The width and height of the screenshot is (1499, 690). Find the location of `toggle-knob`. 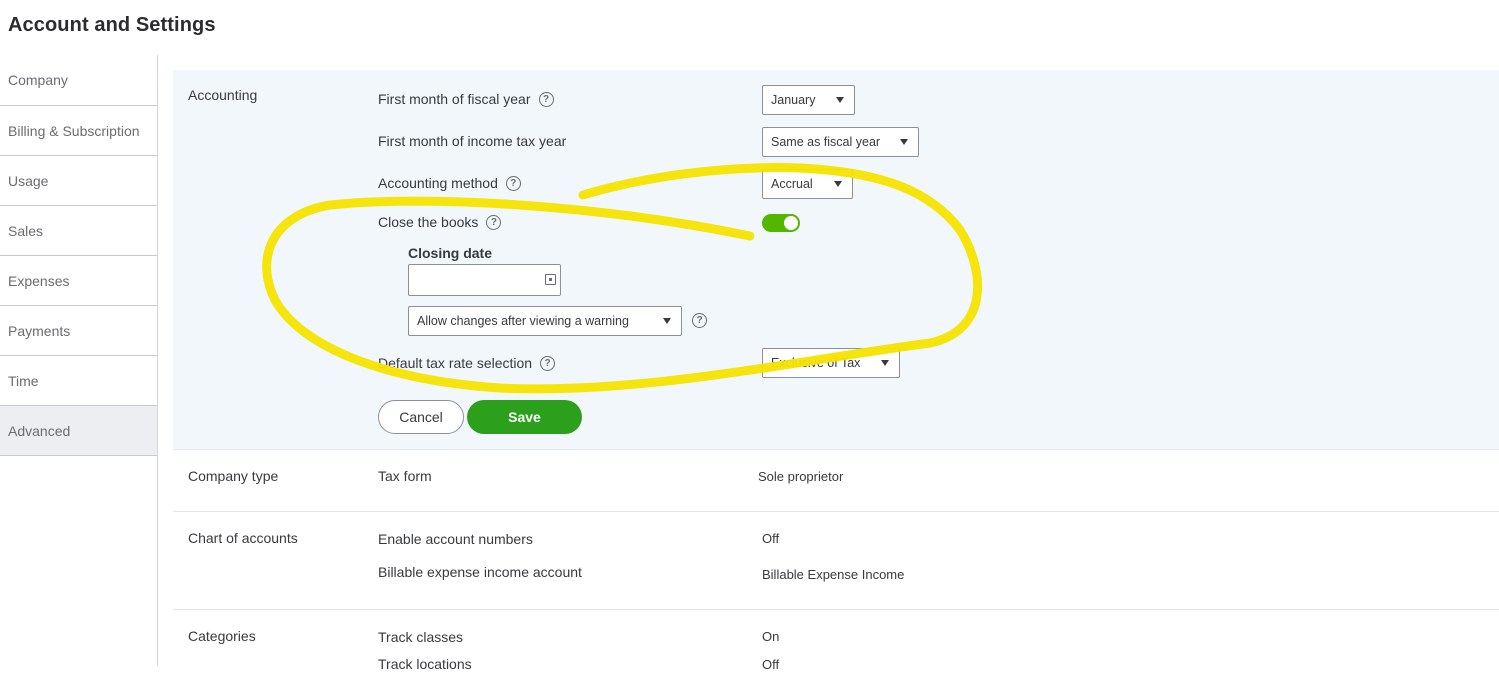

toggle-knob is located at coordinates (791, 223).